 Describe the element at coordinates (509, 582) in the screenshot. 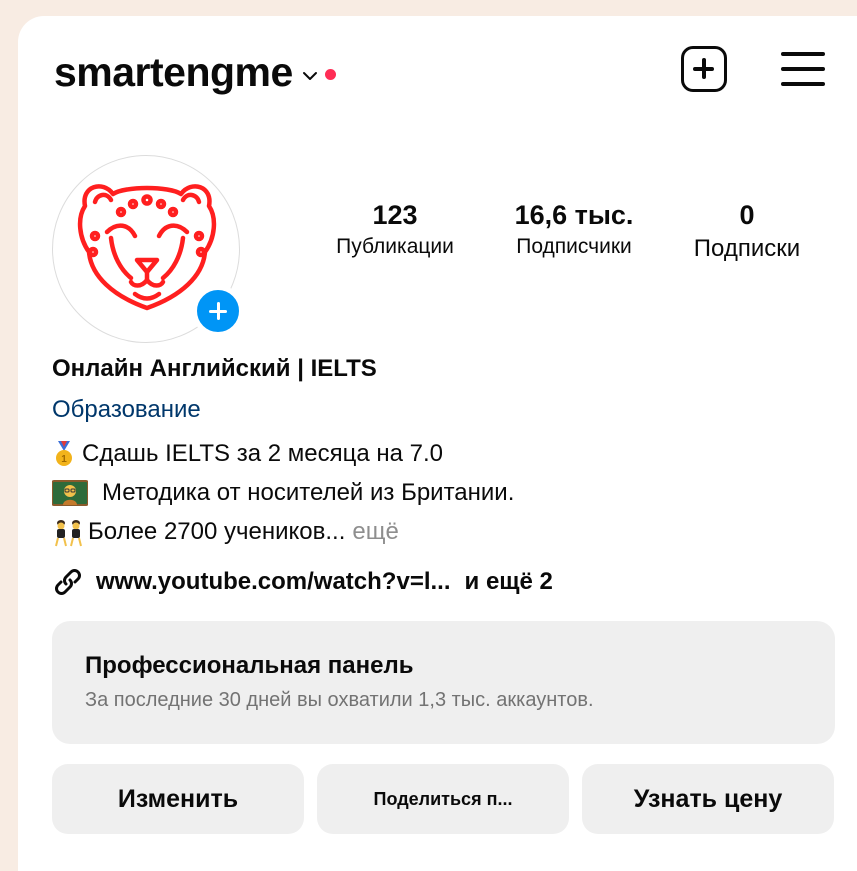

I see `link-extra: и ещё 2` at that location.